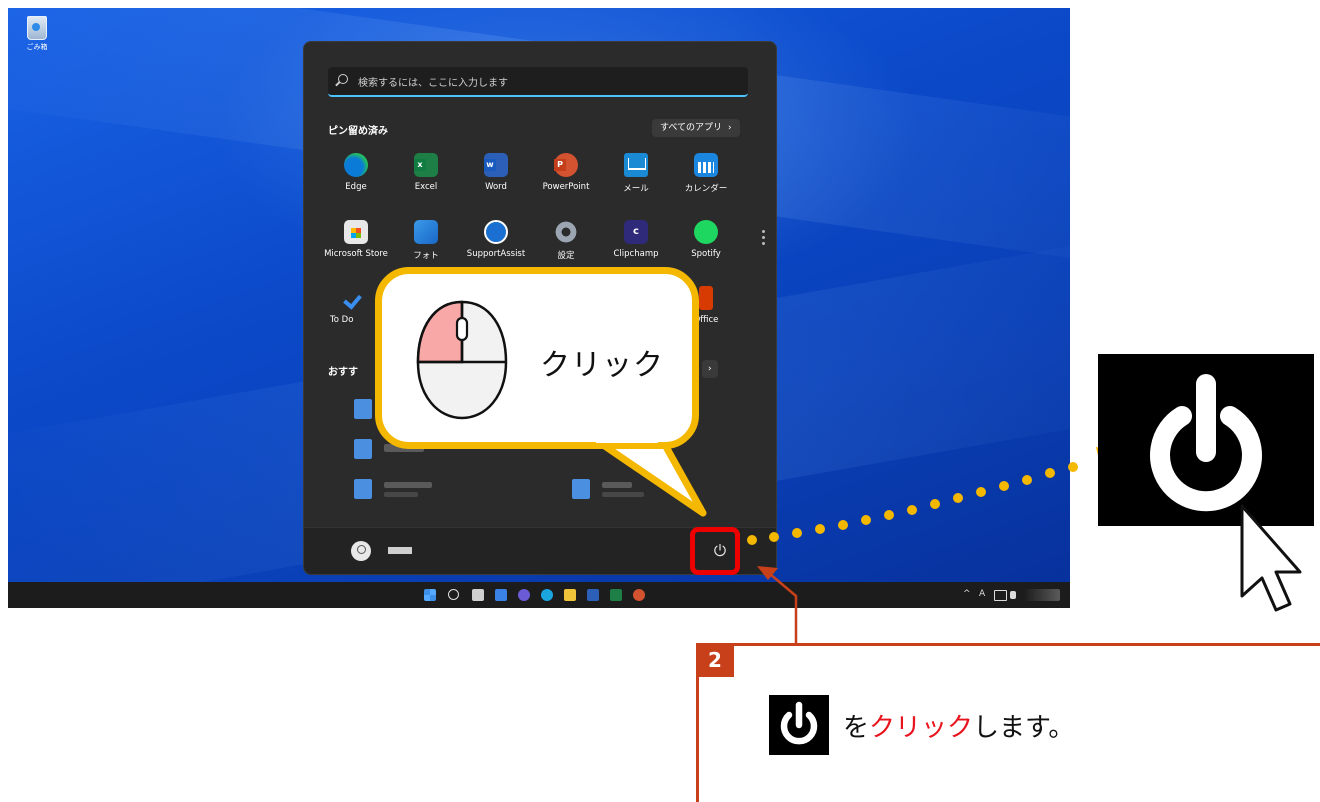 The image size is (1320, 802). What do you see at coordinates (942, 496) in the screenshot?
I see `dotted-leader` at bounding box center [942, 496].